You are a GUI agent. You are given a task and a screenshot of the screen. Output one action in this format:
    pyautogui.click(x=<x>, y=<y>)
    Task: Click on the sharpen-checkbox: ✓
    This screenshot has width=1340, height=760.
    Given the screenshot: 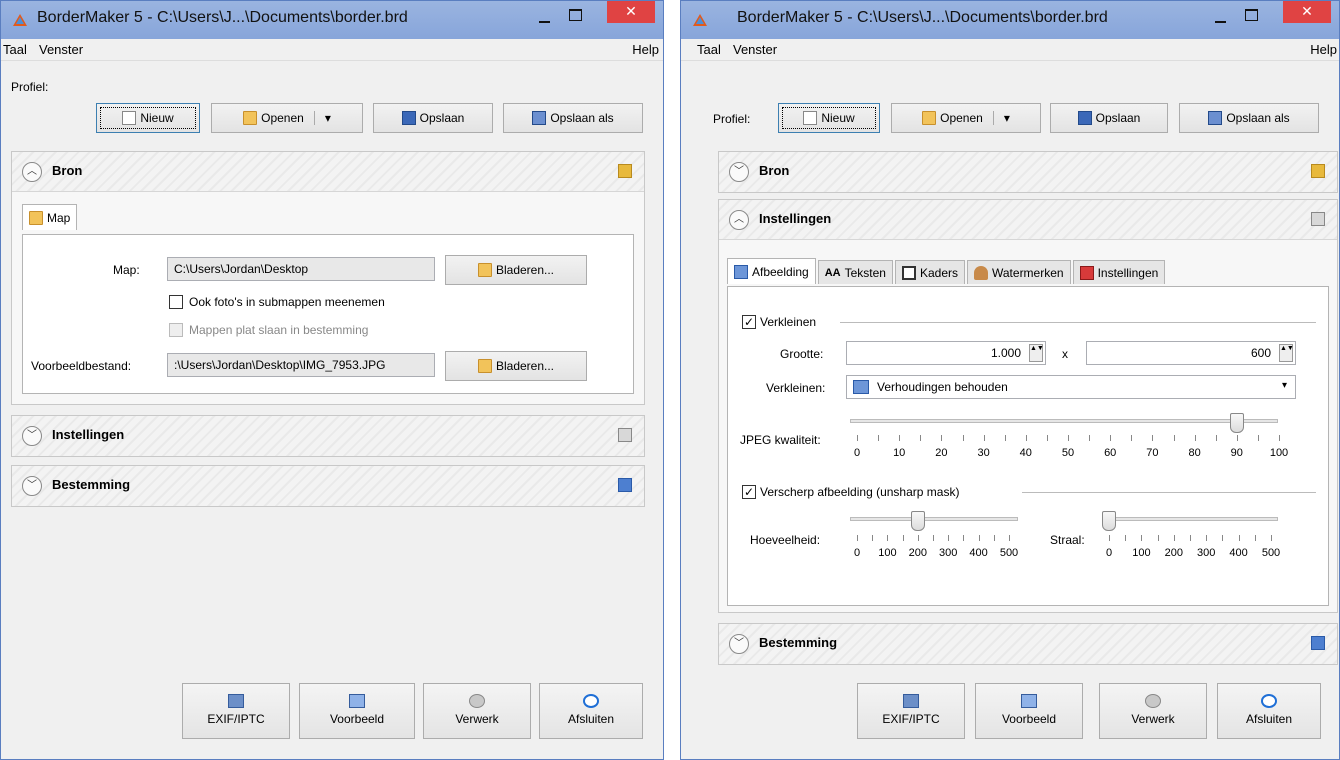 What is the action you would take?
    pyautogui.click(x=749, y=492)
    